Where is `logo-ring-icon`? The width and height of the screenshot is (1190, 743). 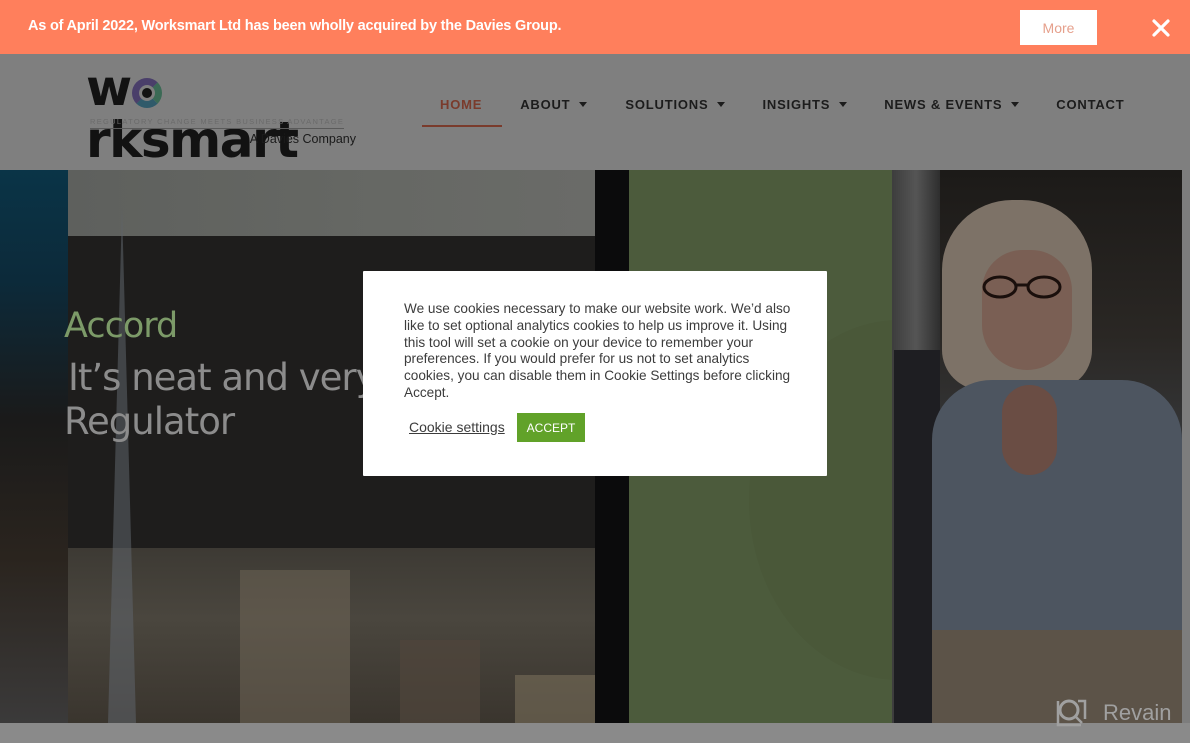
logo-ring-icon is located at coordinates (146, 93).